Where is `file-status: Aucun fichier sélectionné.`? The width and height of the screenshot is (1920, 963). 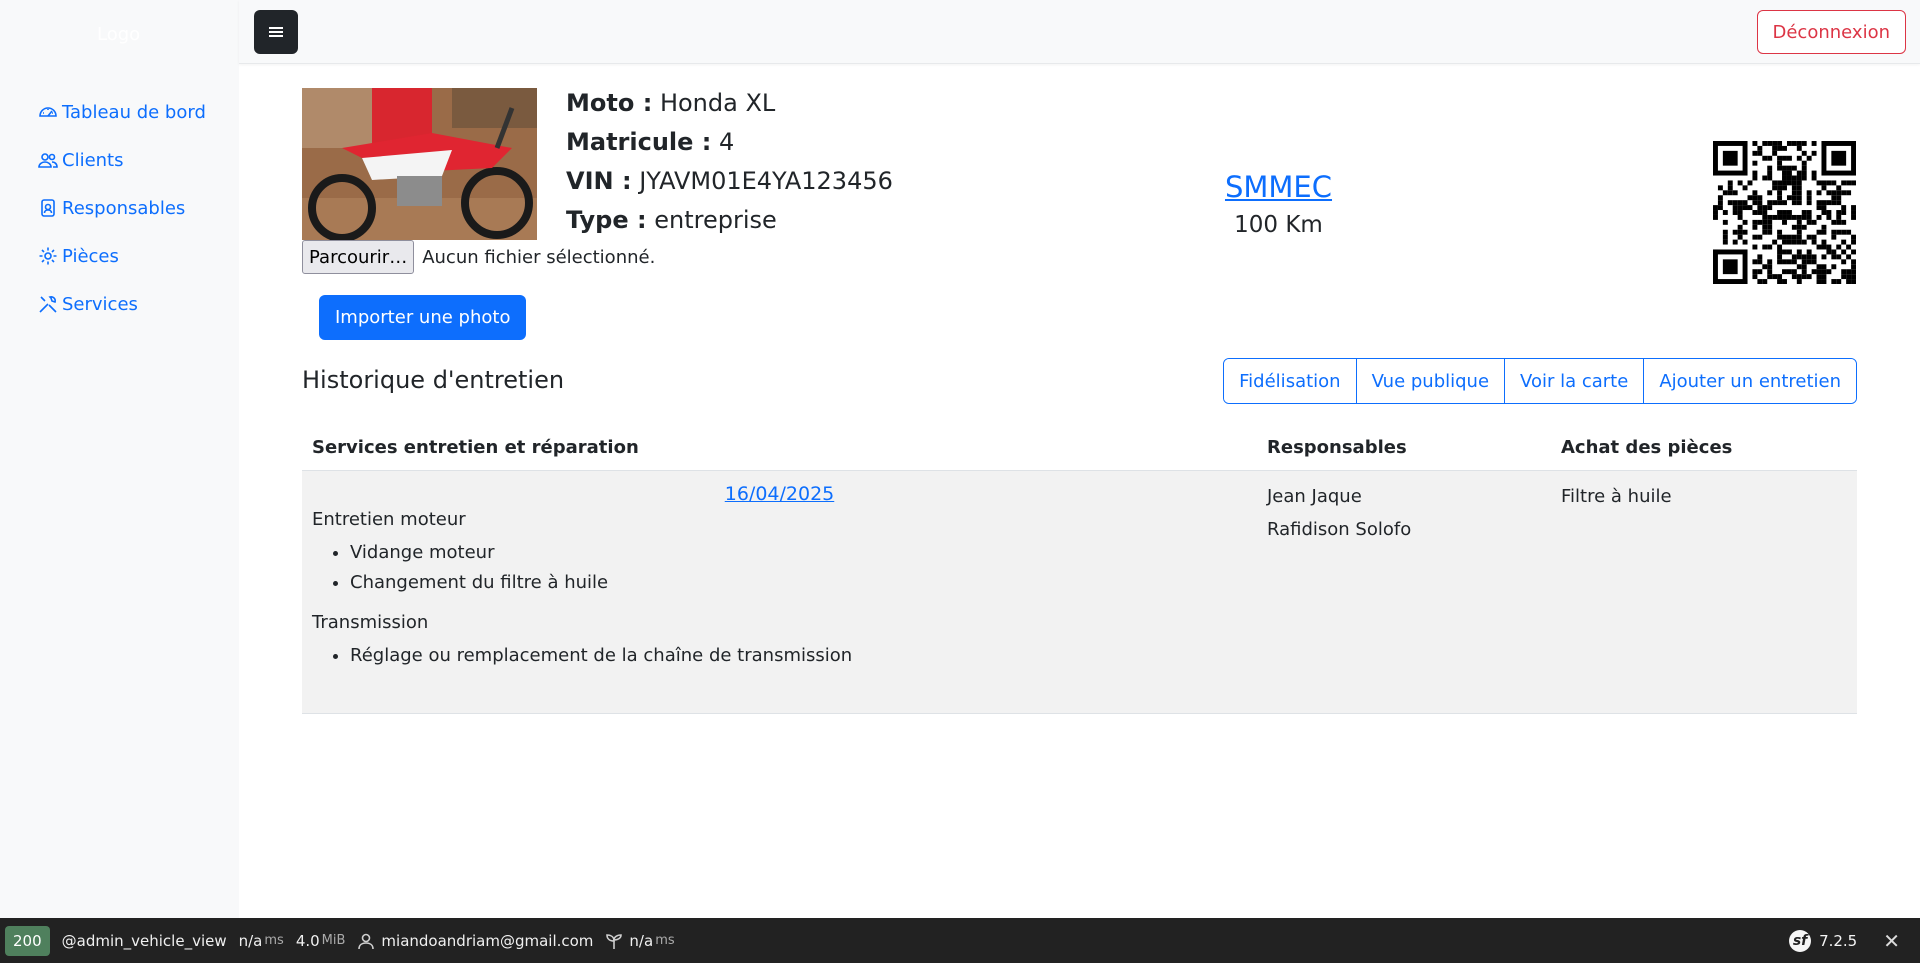 file-status: Aucun fichier sélectionné. is located at coordinates (539, 257).